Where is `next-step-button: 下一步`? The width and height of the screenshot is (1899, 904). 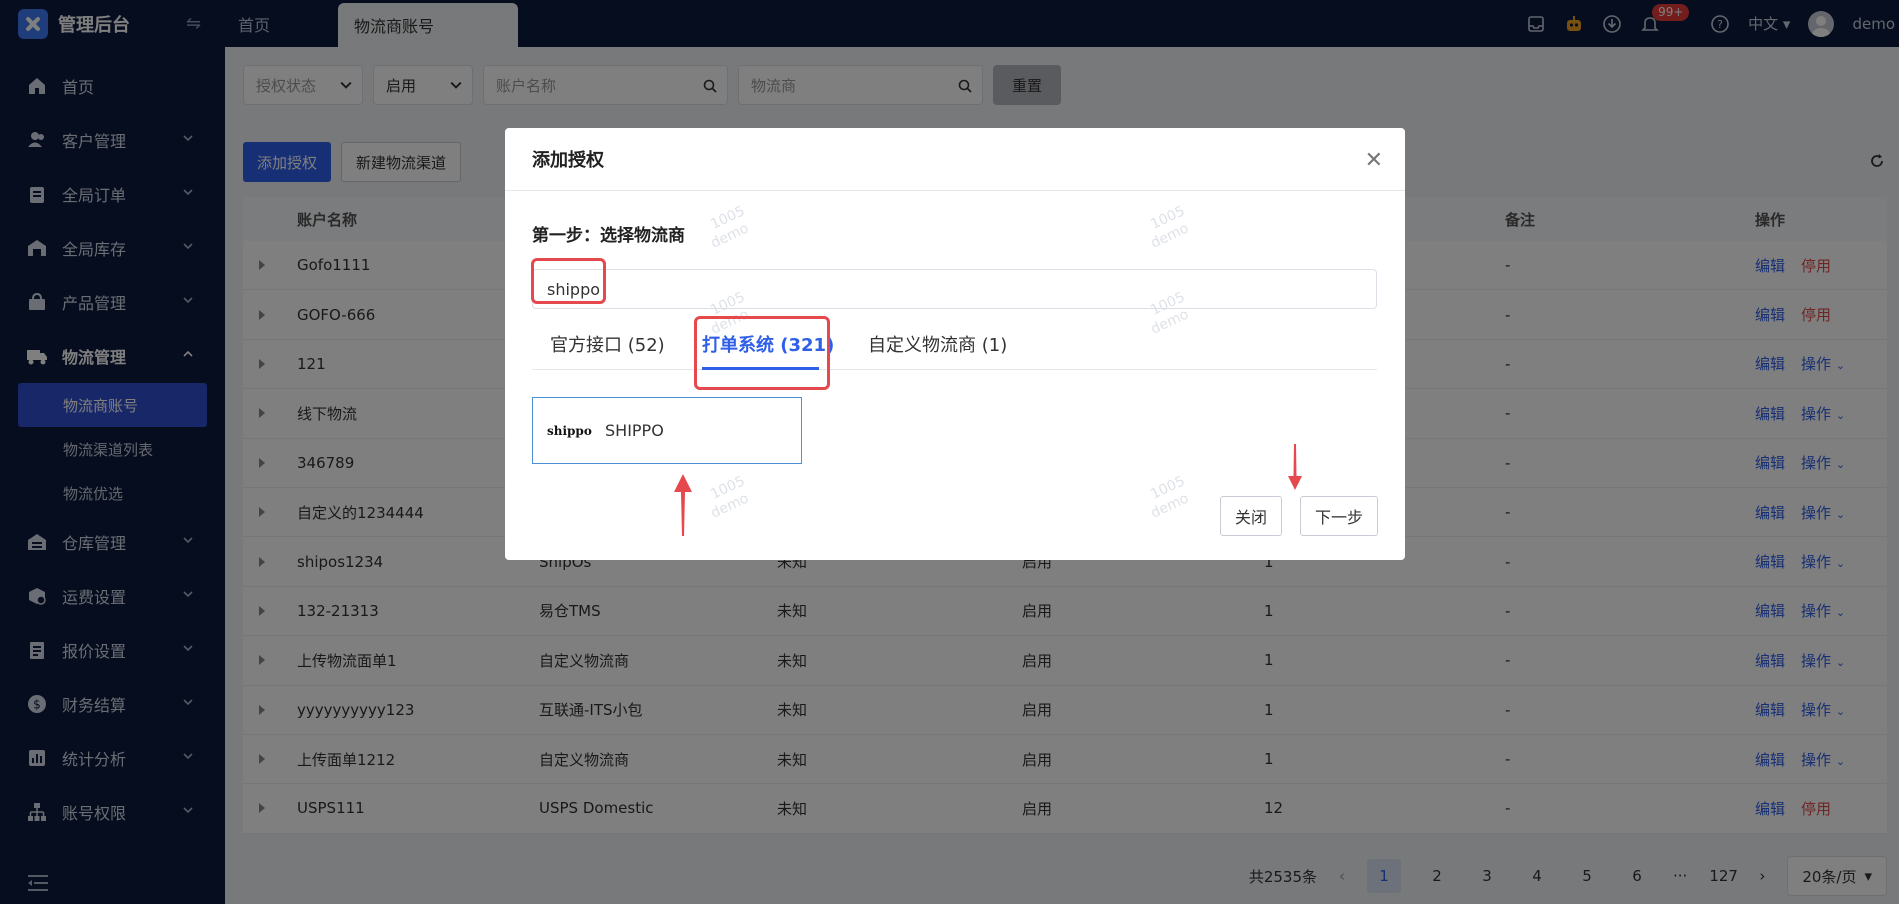 next-step-button: 下一步 is located at coordinates (1338, 516).